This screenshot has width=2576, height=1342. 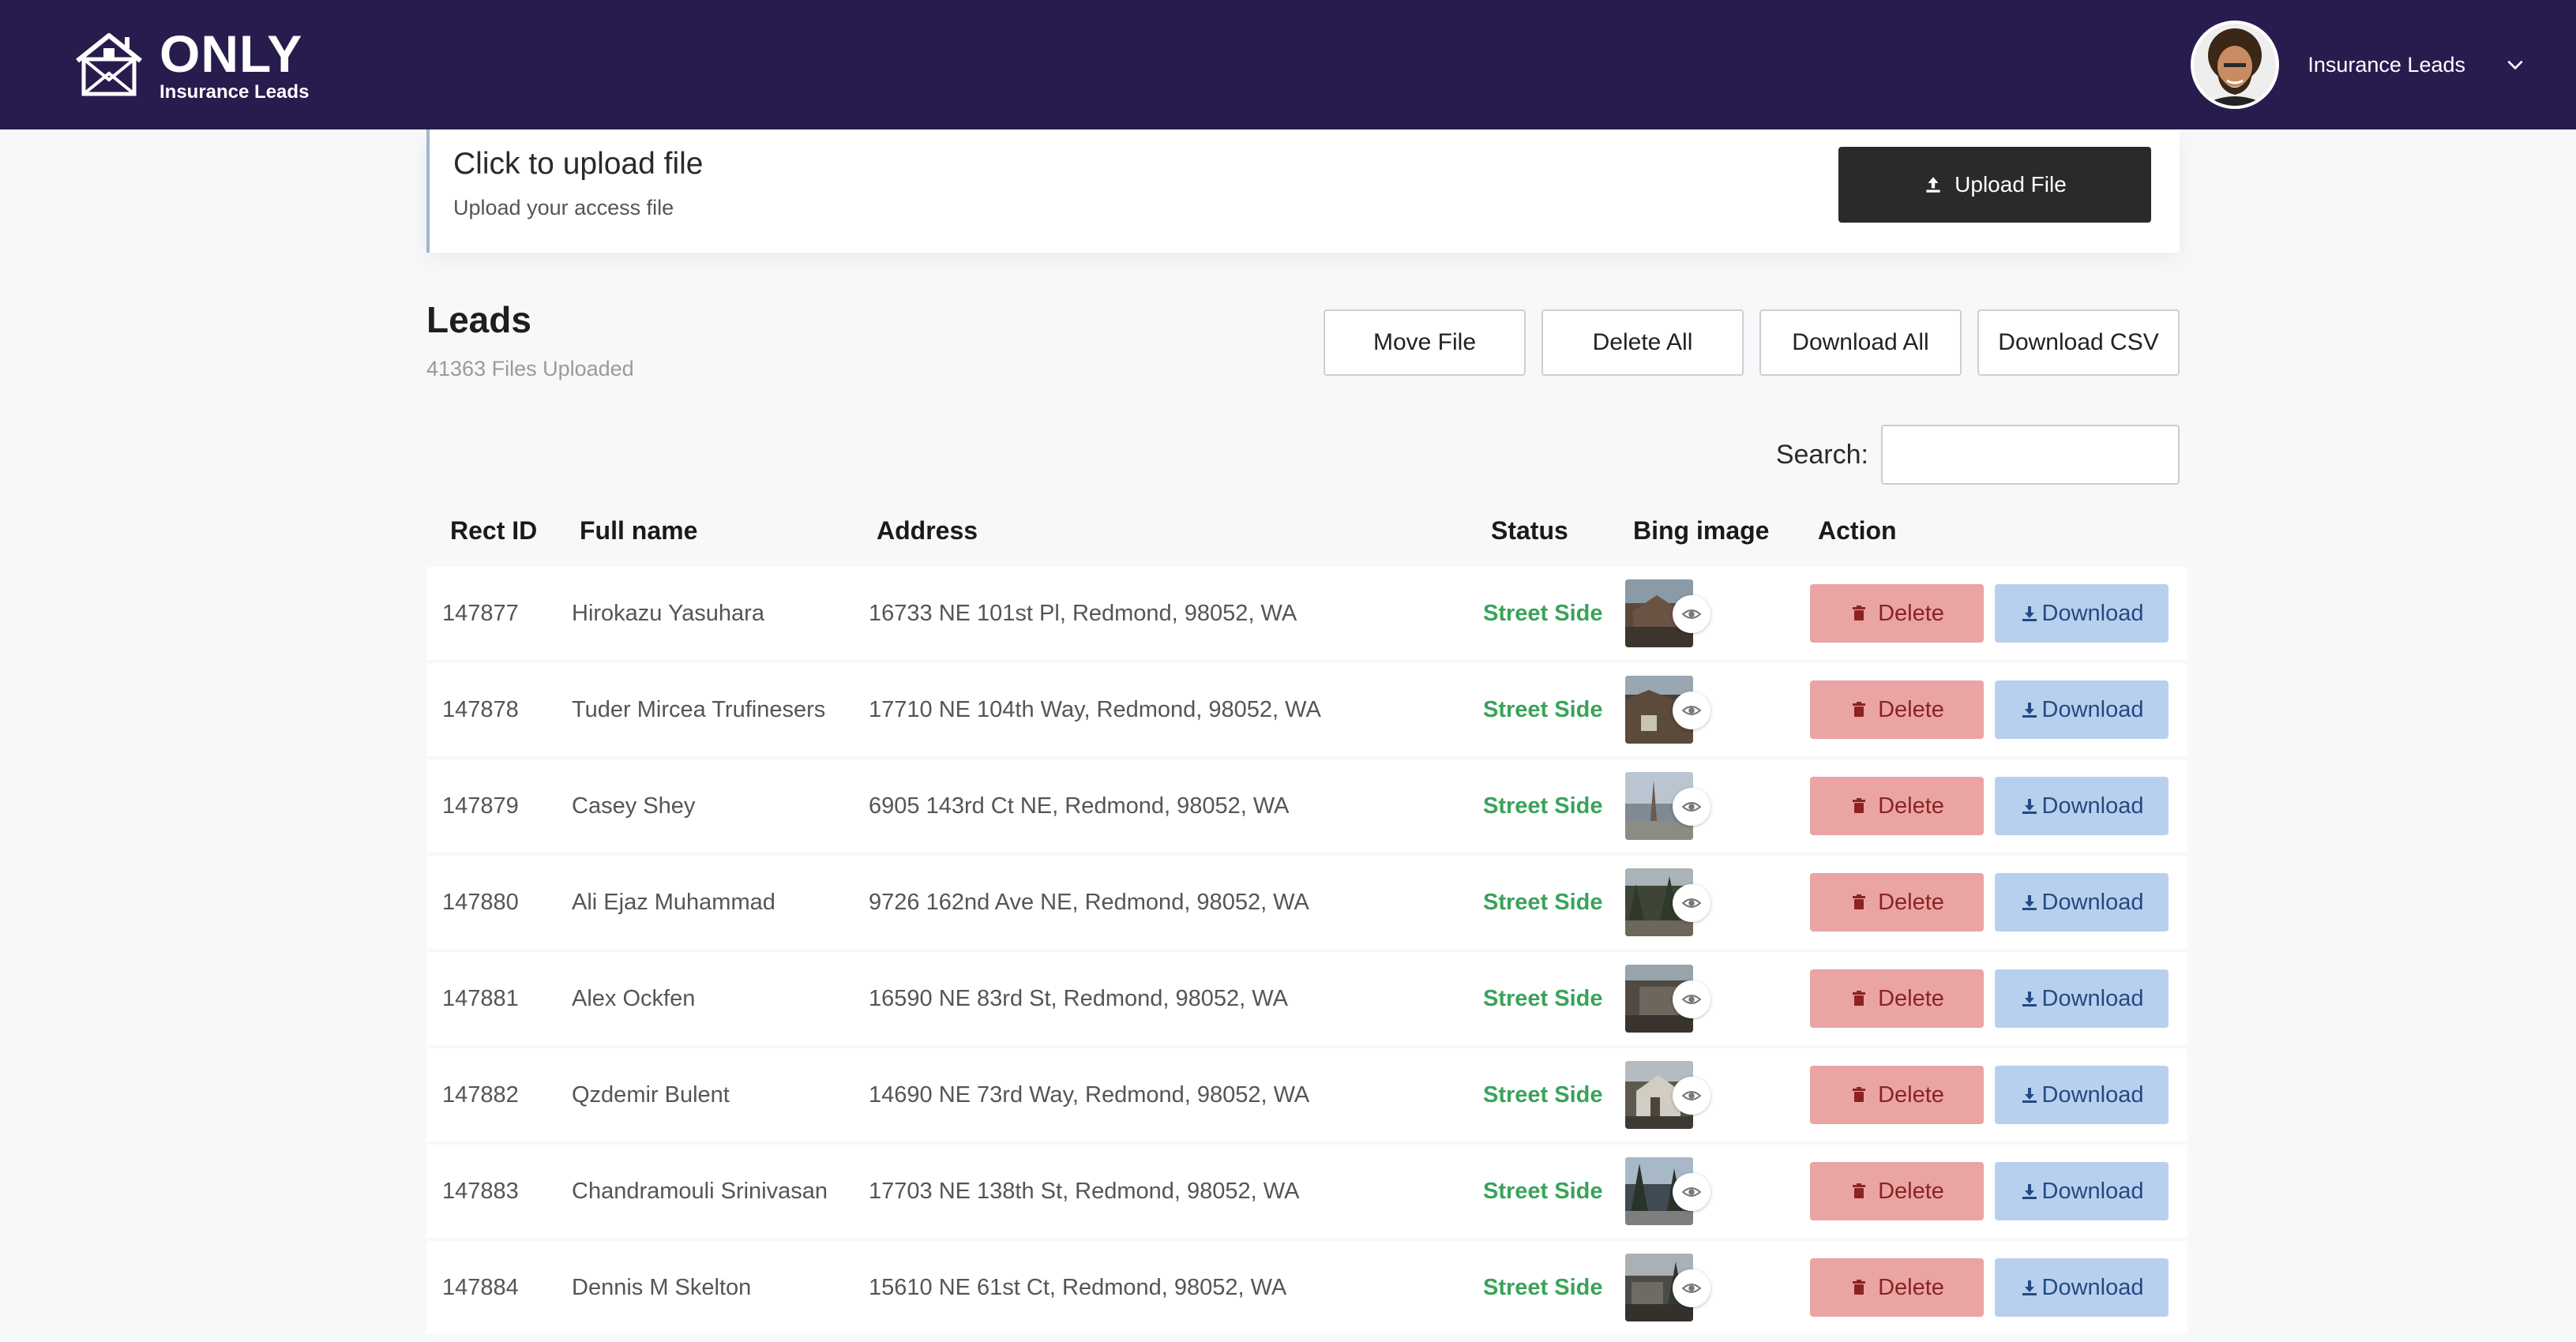 I want to click on upload-title: Click to upload file, so click(x=578, y=165).